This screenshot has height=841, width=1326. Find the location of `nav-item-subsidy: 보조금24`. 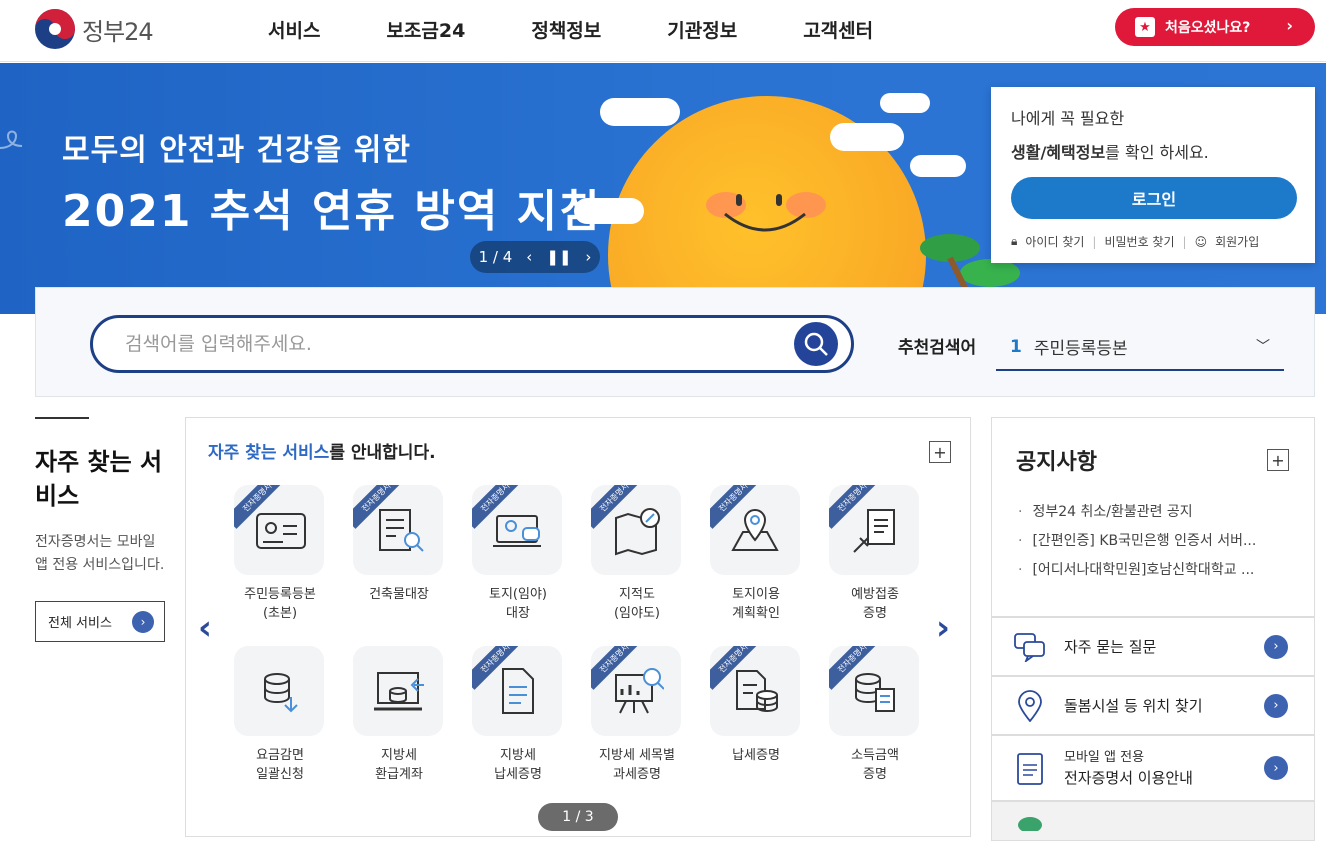

nav-item-subsidy: 보조금24 is located at coordinates (425, 29).